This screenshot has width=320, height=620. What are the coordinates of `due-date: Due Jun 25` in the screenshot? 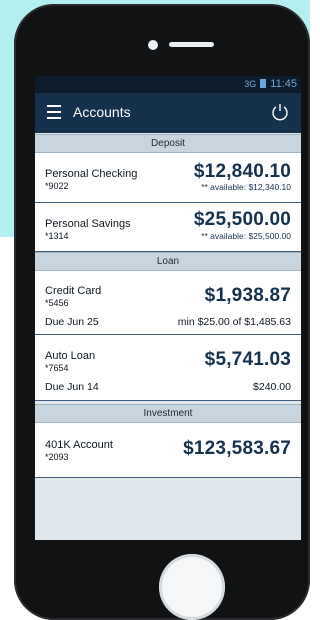 It's located at (72, 322).